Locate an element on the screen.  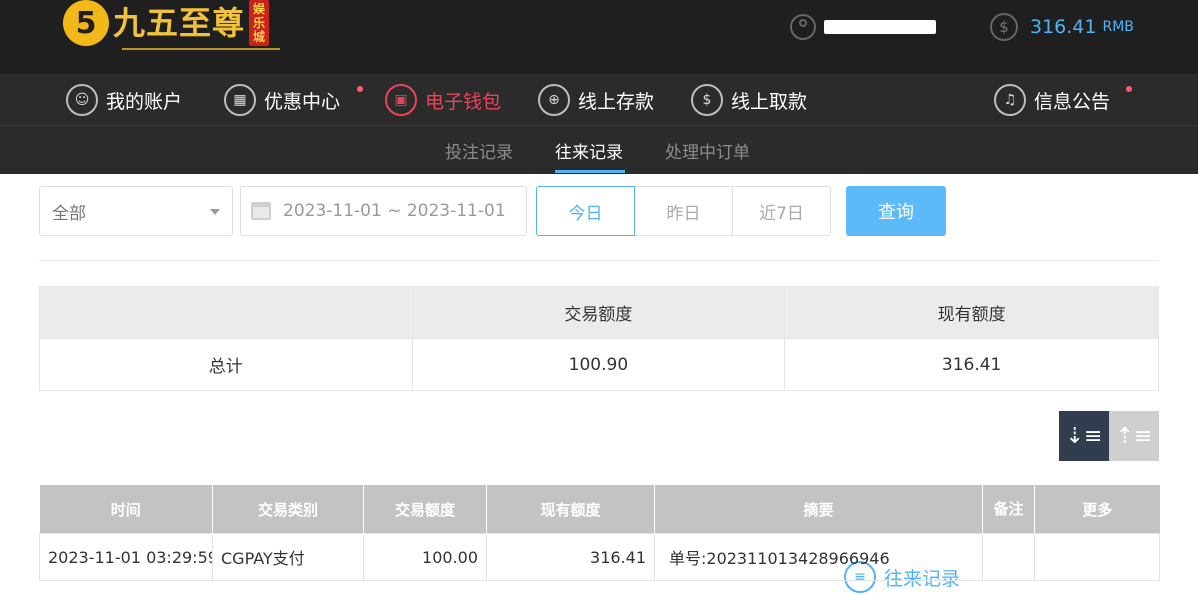
summary-amount-value: 100.90 is located at coordinates (598, 364).